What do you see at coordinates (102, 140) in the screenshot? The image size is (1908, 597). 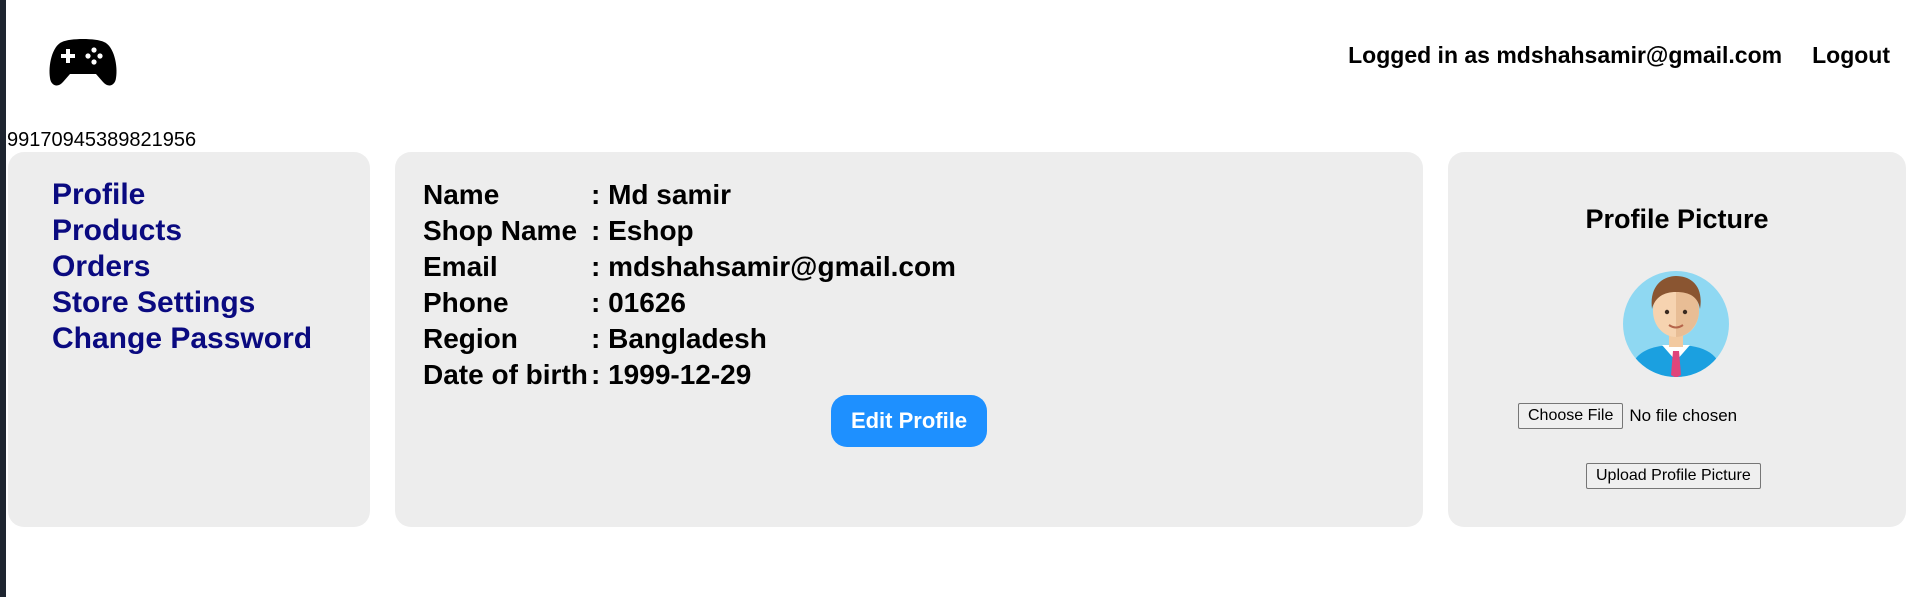 I see `session-id-text: 99170945389821956` at bounding box center [102, 140].